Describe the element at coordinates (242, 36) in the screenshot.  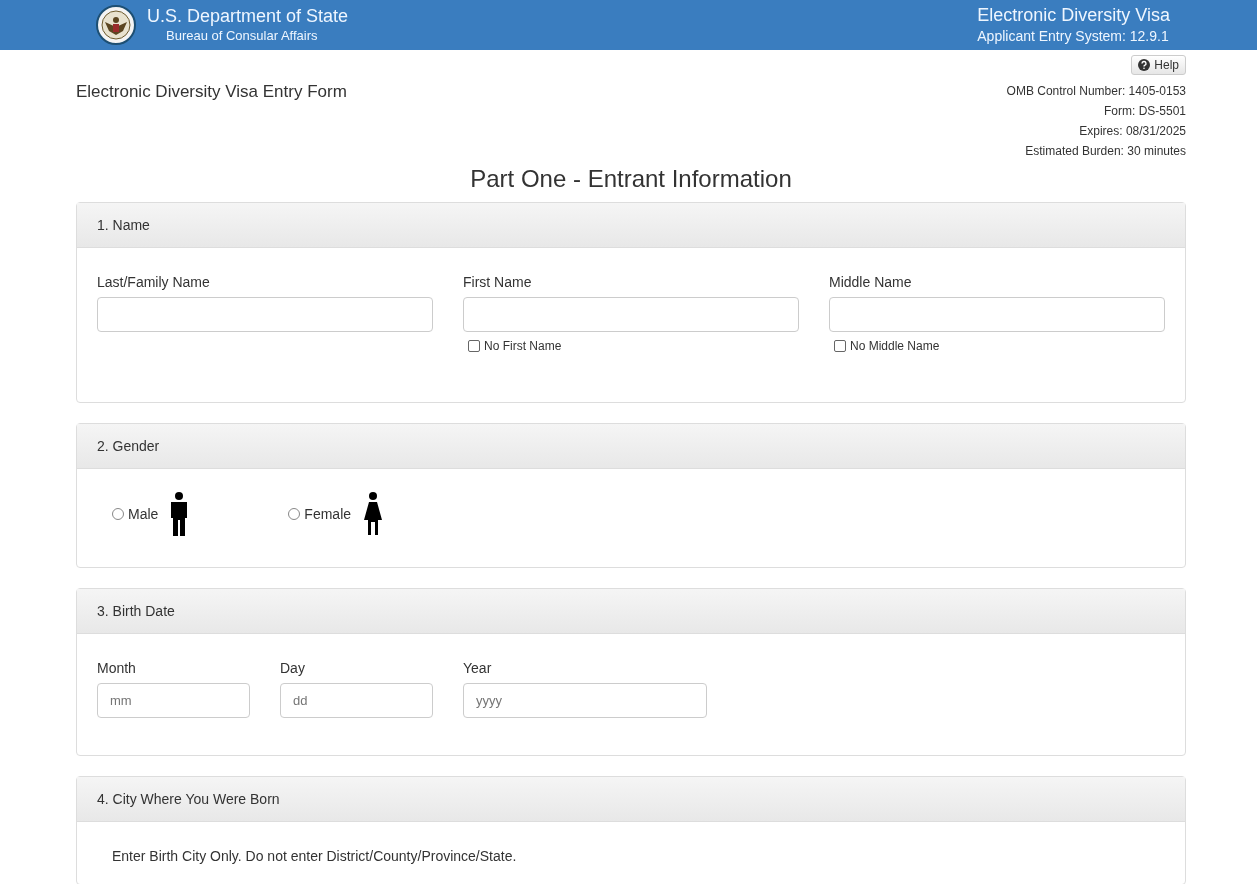
I see `bureau-subtitle: Bureau of Consular Affairs` at that location.